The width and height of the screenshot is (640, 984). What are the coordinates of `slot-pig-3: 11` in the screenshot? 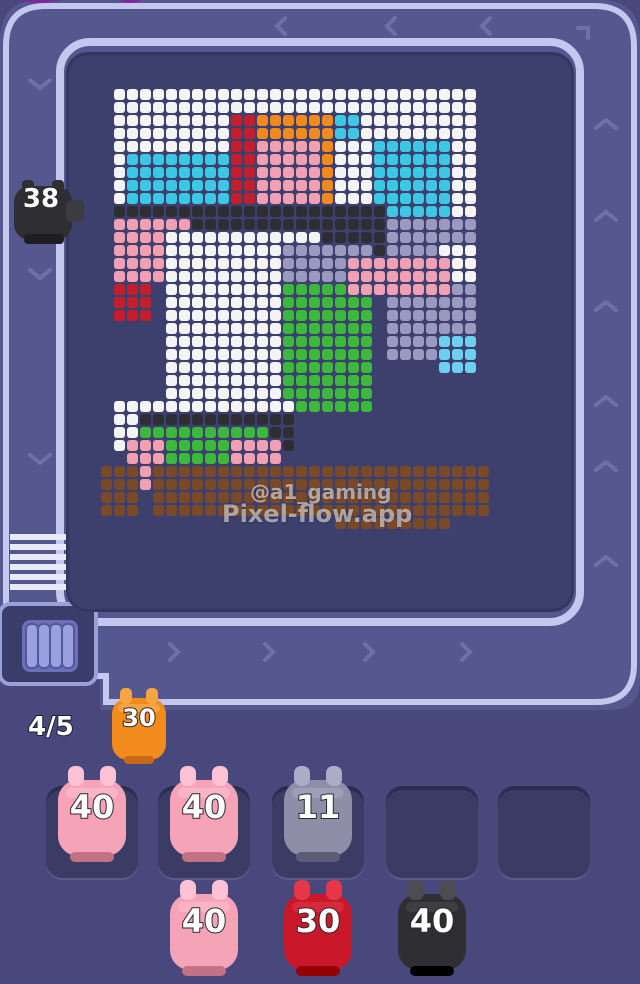 It's located at (318, 814).